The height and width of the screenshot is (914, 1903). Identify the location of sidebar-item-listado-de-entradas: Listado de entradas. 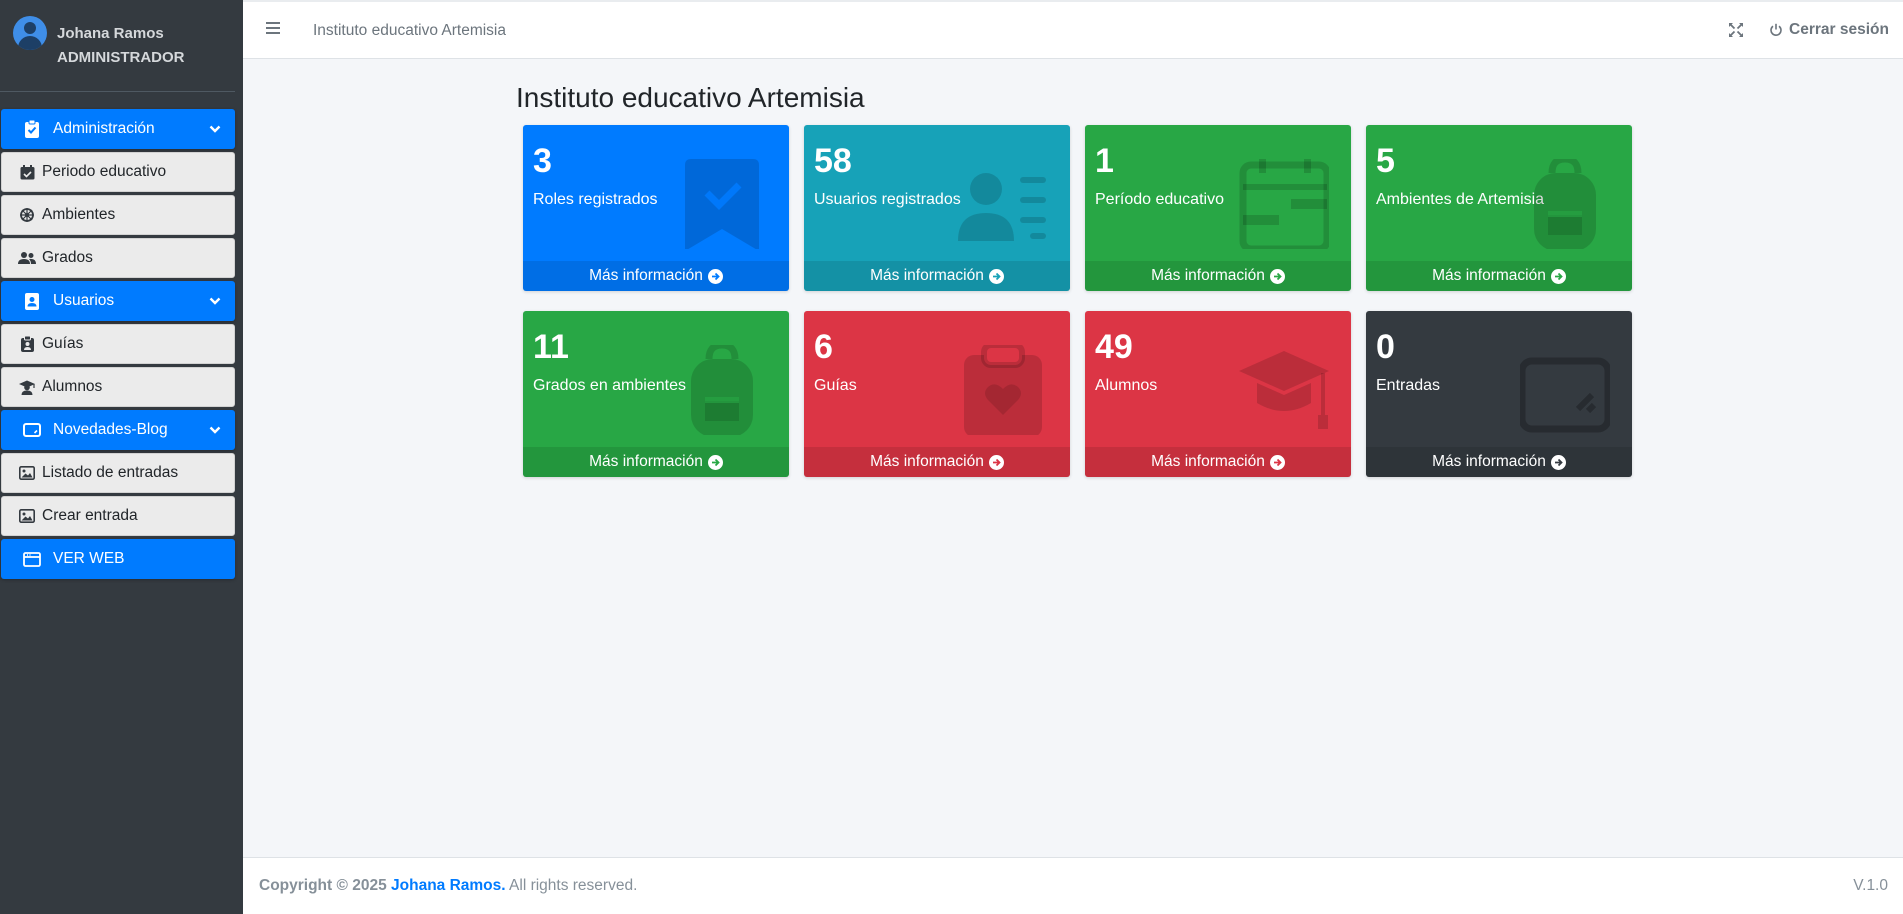
(118, 473).